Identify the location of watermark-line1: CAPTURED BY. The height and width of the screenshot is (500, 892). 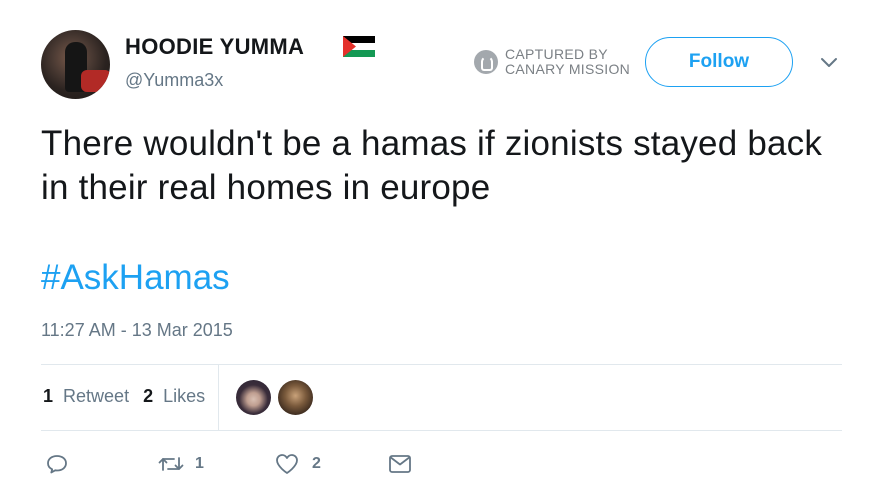
(556, 54).